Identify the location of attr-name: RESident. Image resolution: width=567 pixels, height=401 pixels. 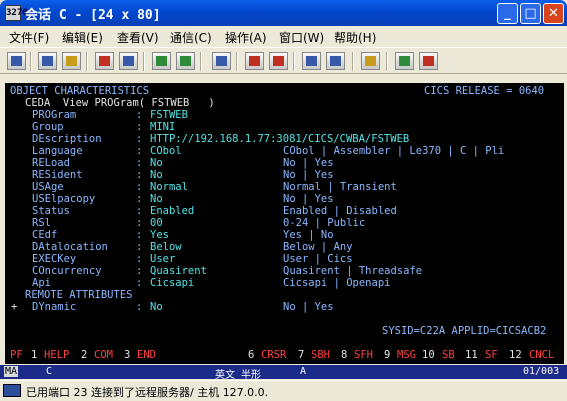
(57, 175).